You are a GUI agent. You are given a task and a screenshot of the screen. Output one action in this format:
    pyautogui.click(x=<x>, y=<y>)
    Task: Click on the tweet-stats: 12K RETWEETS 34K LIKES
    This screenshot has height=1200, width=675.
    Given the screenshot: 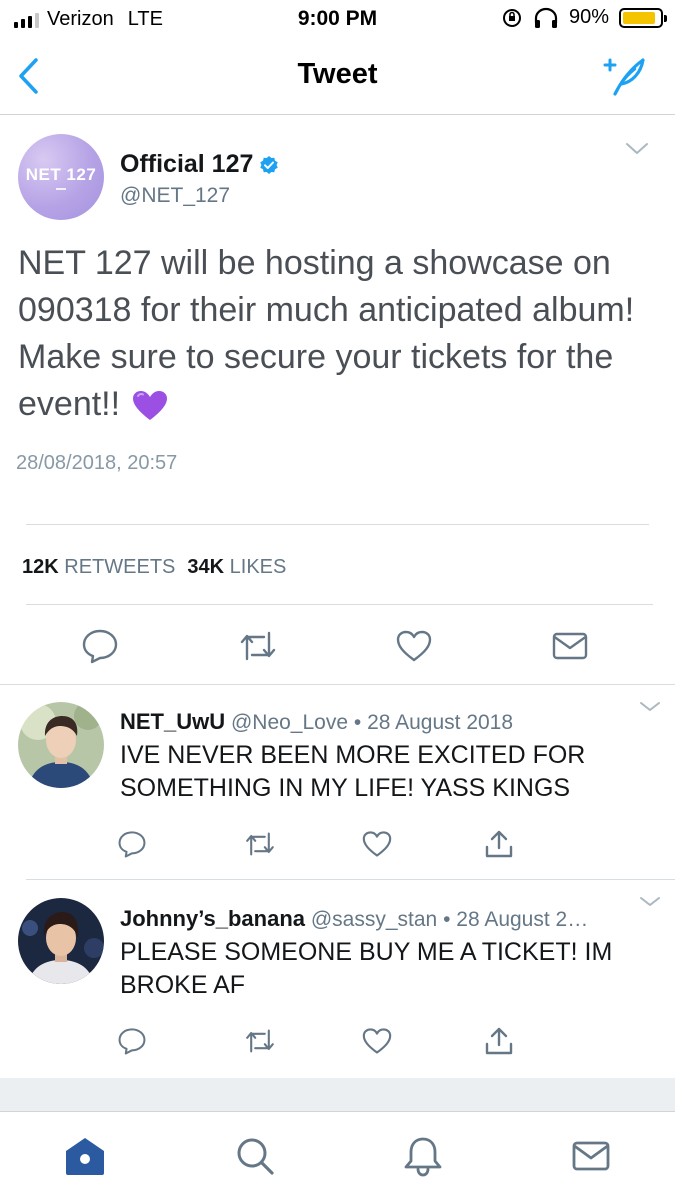 What is the action you would take?
    pyautogui.click(x=154, y=567)
    